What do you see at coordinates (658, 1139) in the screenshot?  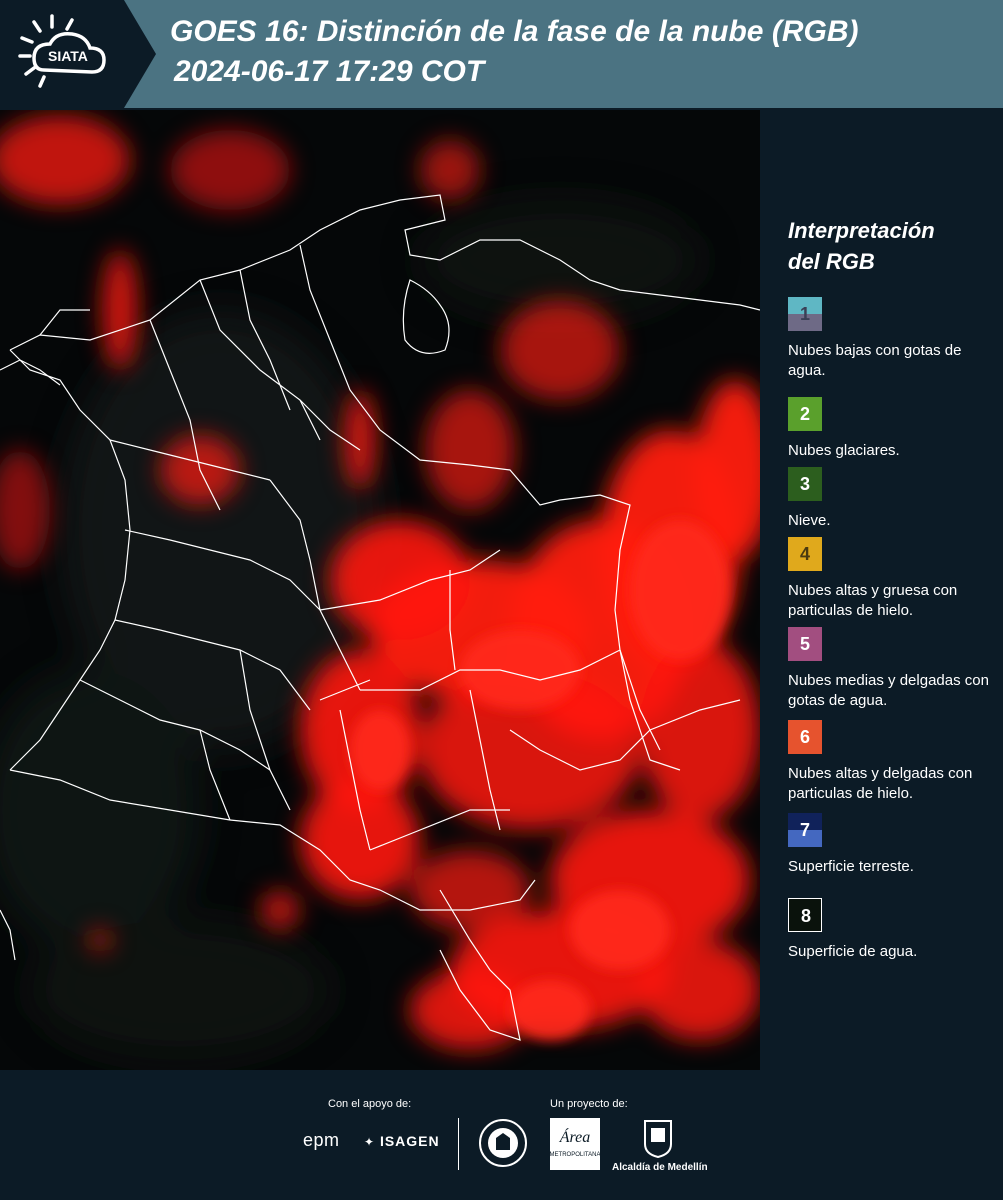 I see `alcaldia-shield-icon` at bounding box center [658, 1139].